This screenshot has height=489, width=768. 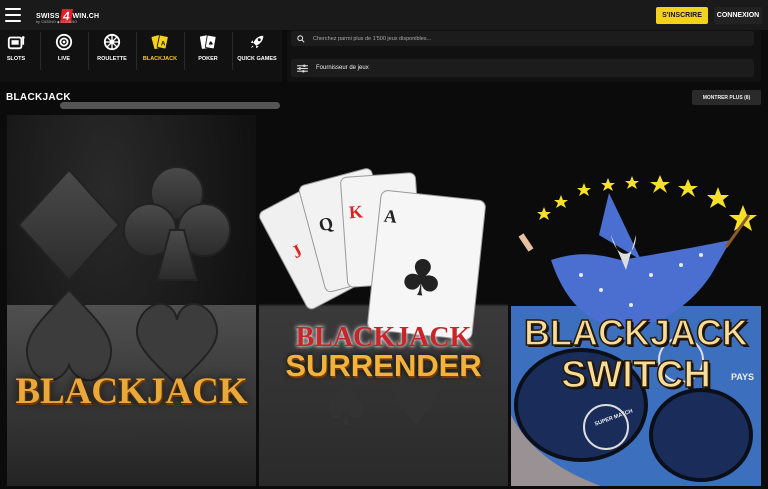 I want to click on poker-cards-icon: ♠, so click(x=208, y=42).